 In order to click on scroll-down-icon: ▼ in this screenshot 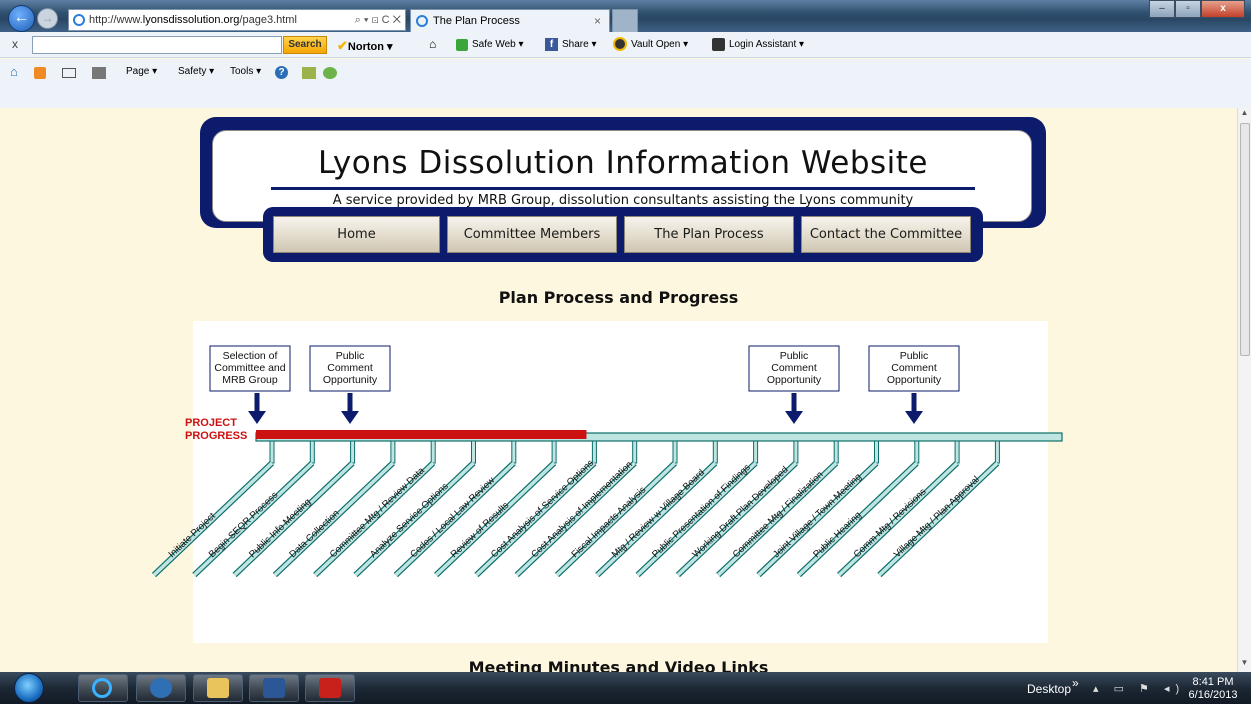, I will do `click(1244, 665)`.